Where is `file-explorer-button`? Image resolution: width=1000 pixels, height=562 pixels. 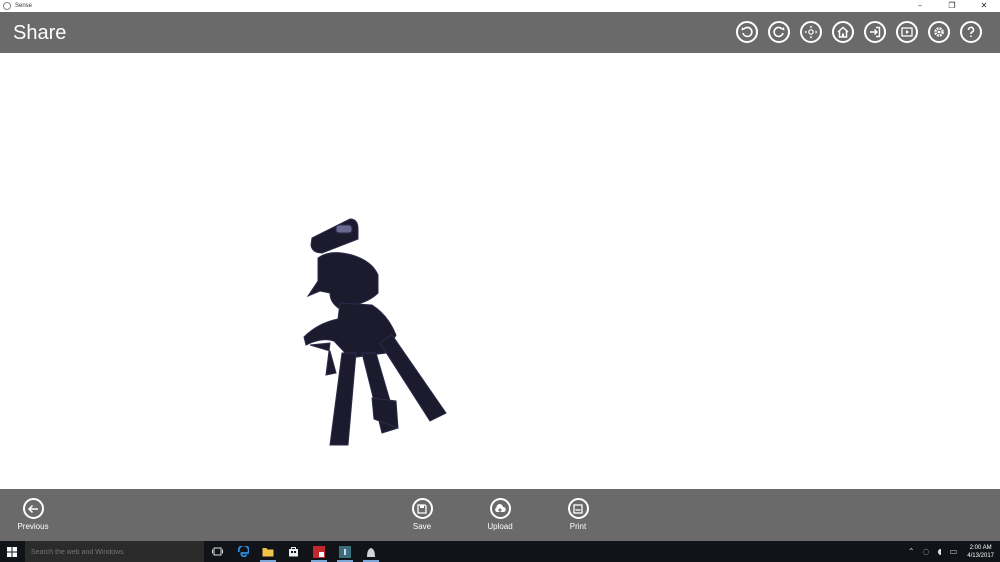 file-explorer-button is located at coordinates (268, 551).